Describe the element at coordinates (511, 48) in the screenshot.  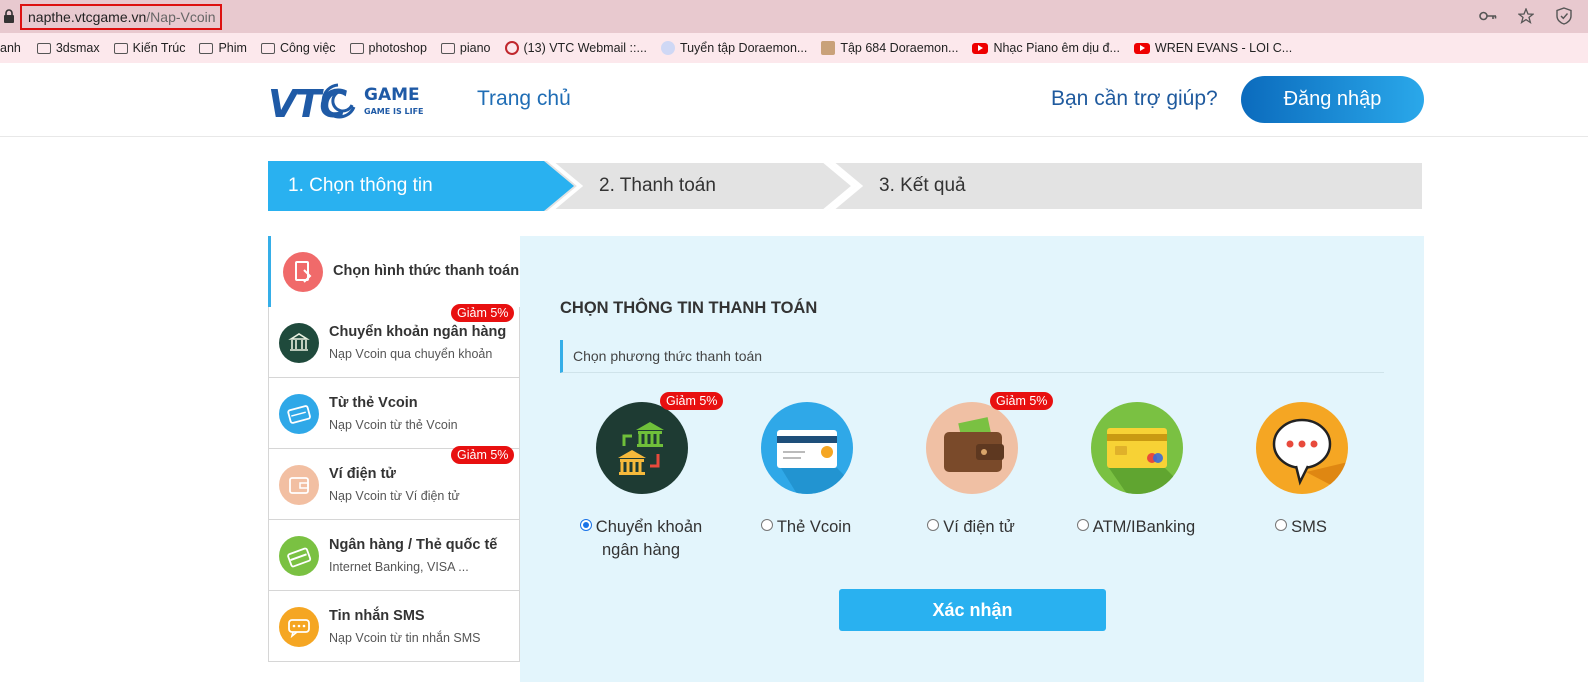
I see `webmail-icon` at that location.